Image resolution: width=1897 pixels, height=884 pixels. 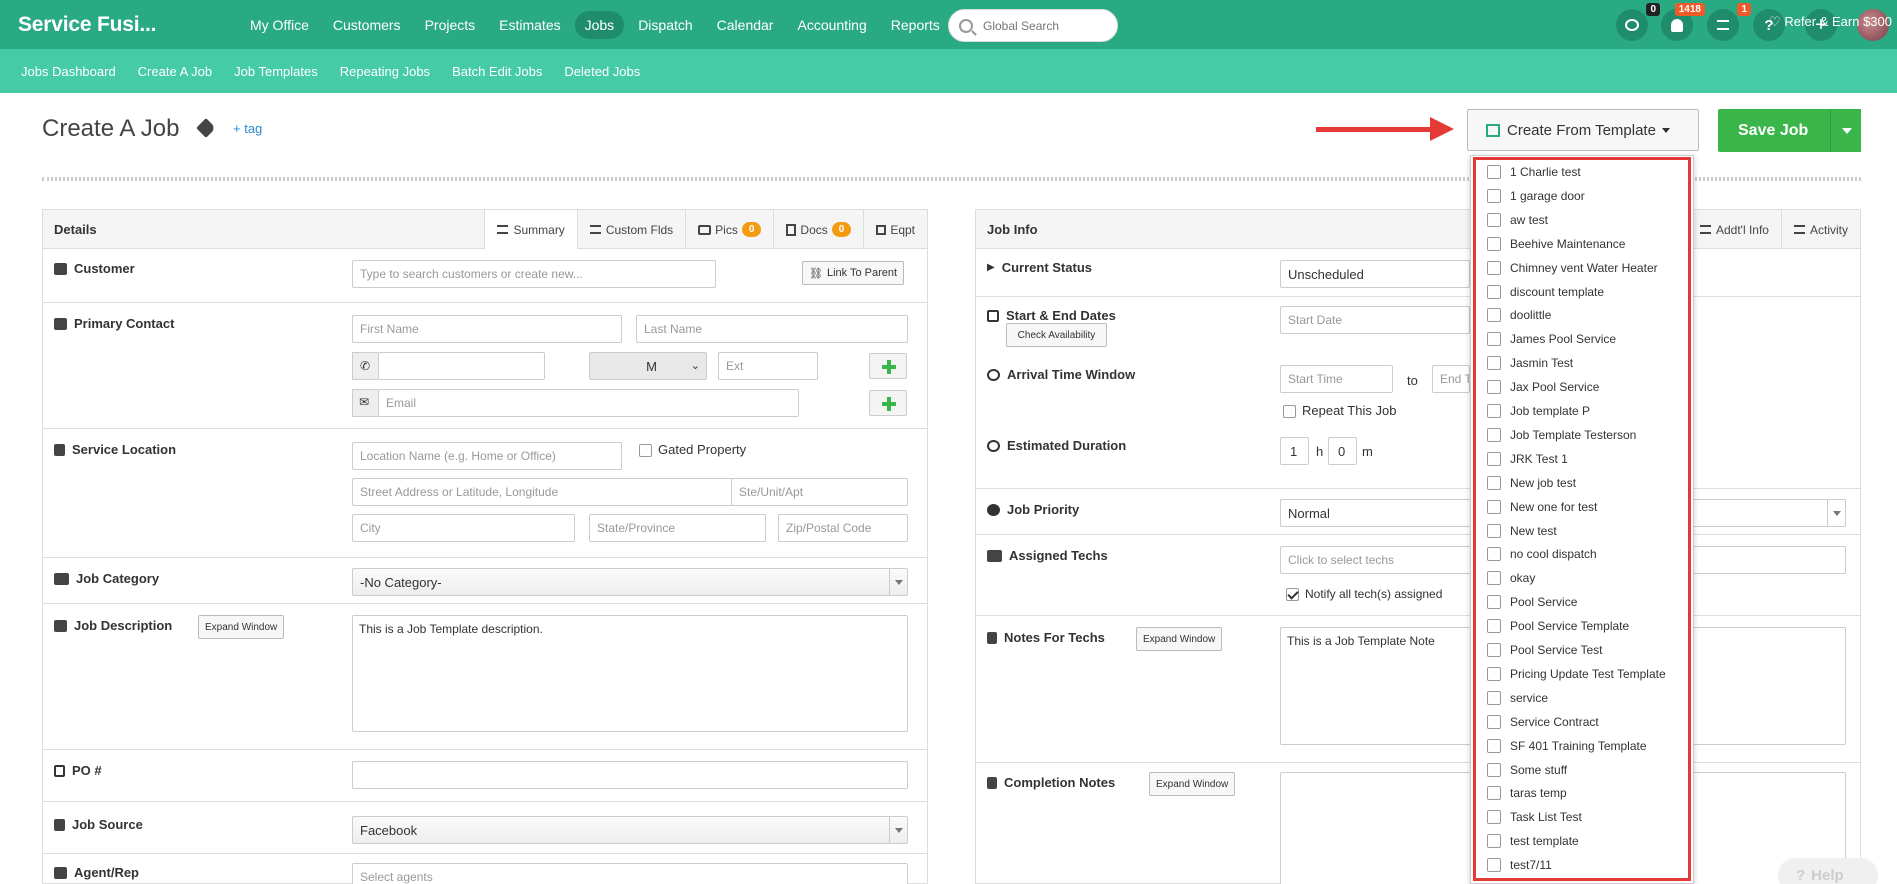 What do you see at coordinates (1542, 507) in the screenshot?
I see `template-option: New one for test` at bounding box center [1542, 507].